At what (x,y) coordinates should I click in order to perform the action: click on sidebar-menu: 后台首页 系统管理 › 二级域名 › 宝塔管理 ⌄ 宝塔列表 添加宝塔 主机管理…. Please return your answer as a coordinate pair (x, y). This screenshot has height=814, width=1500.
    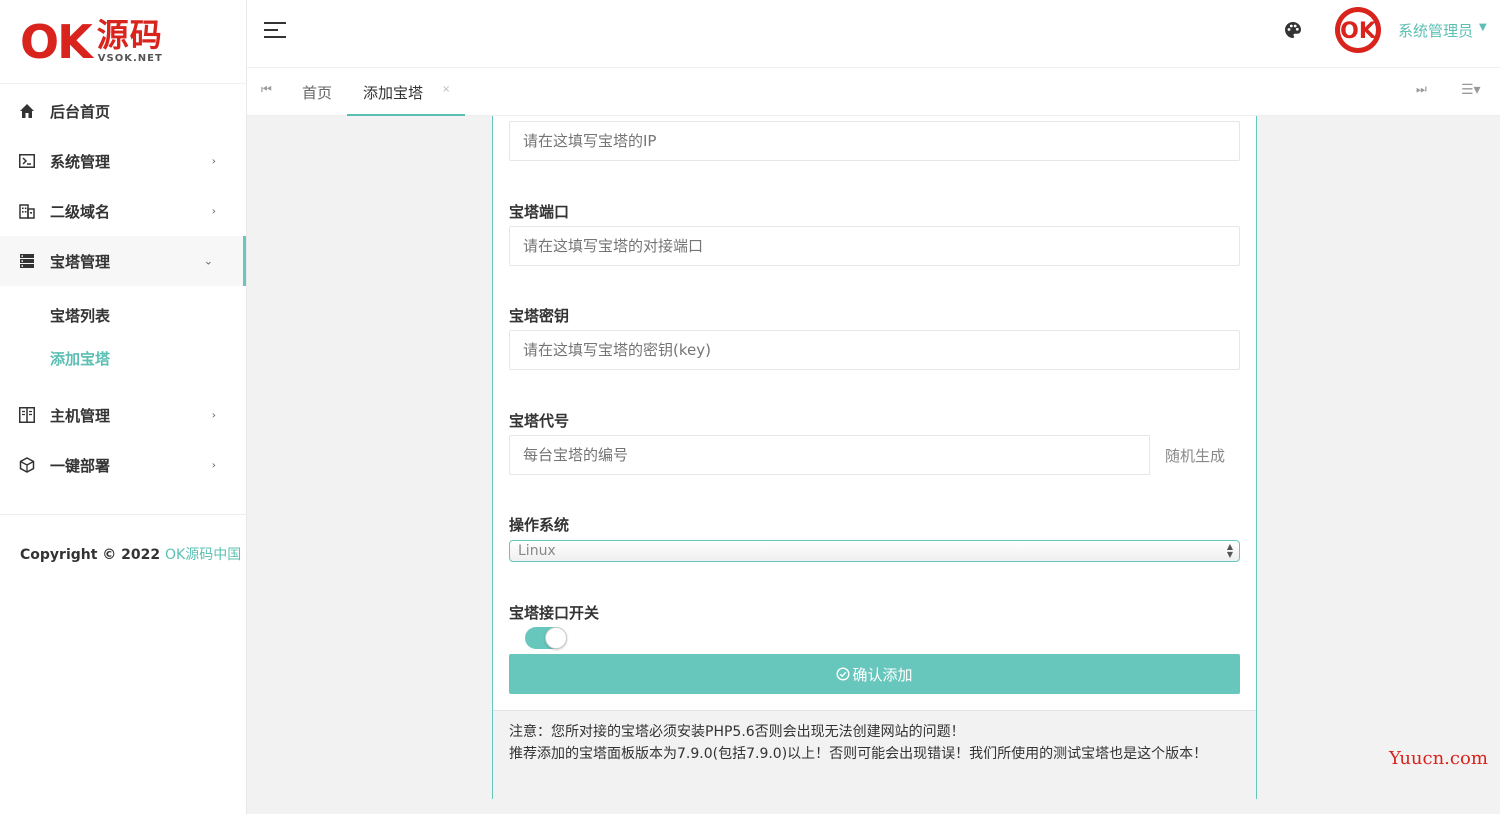
    Looking at the image, I should click on (123, 287).